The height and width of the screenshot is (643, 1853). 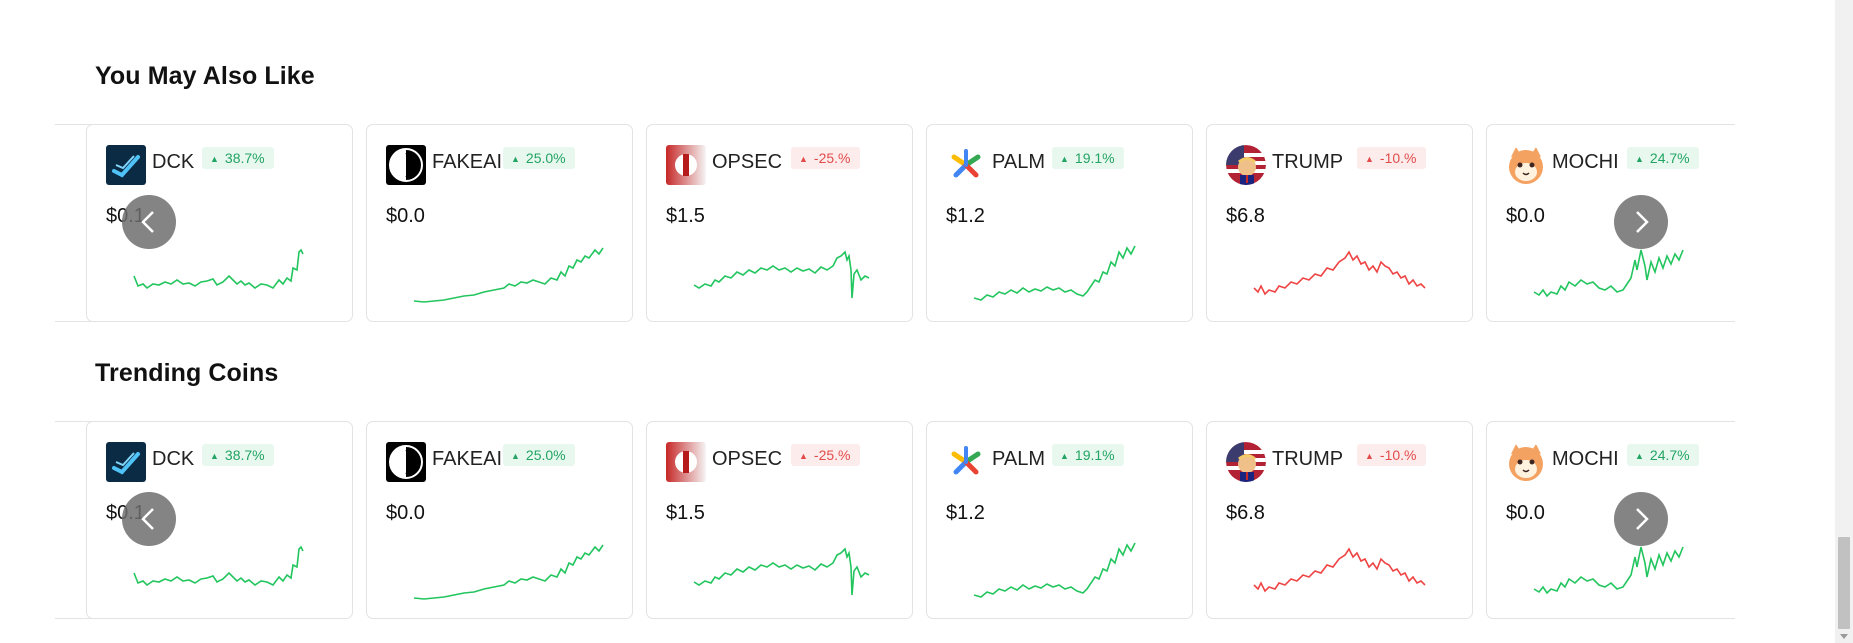 What do you see at coordinates (467, 162) in the screenshot?
I see `coin-symbol: FAKEAI` at bounding box center [467, 162].